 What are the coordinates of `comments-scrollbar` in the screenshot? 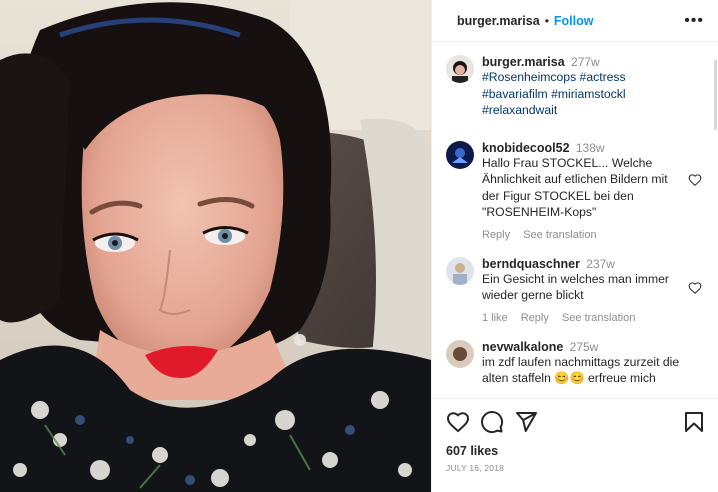 It's located at (715, 95).